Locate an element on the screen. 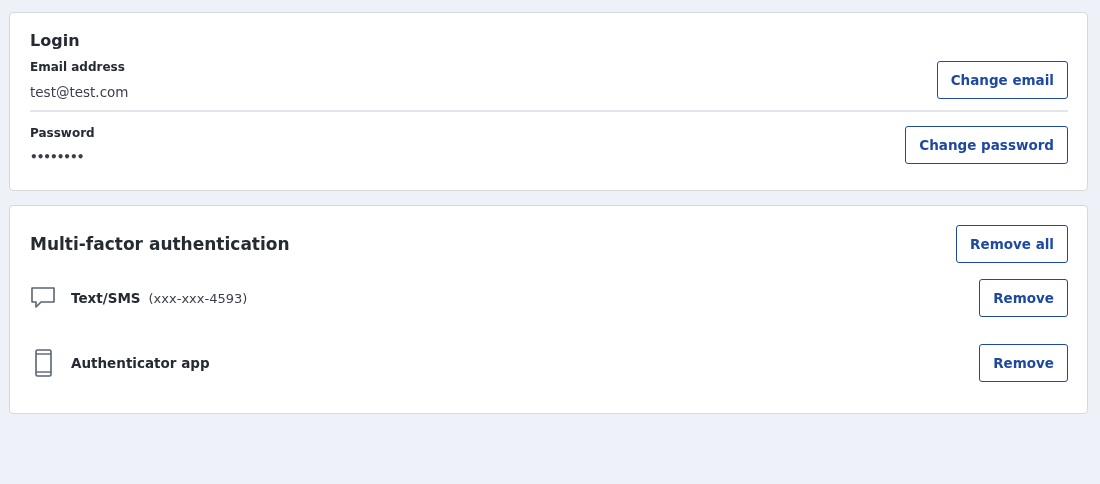 The image size is (1100, 484). factor-name: Text/SMS is located at coordinates (106, 298).